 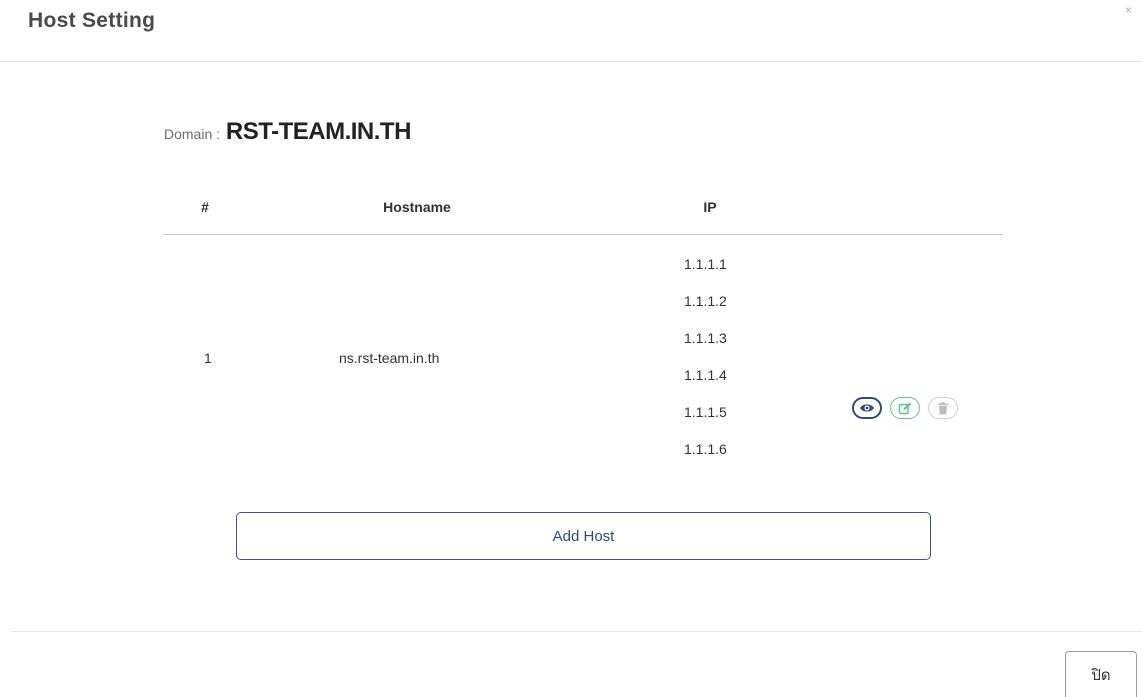 What do you see at coordinates (705, 264) in the screenshot?
I see `ip-item: 1.1.1.1` at bounding box center [705, 264].